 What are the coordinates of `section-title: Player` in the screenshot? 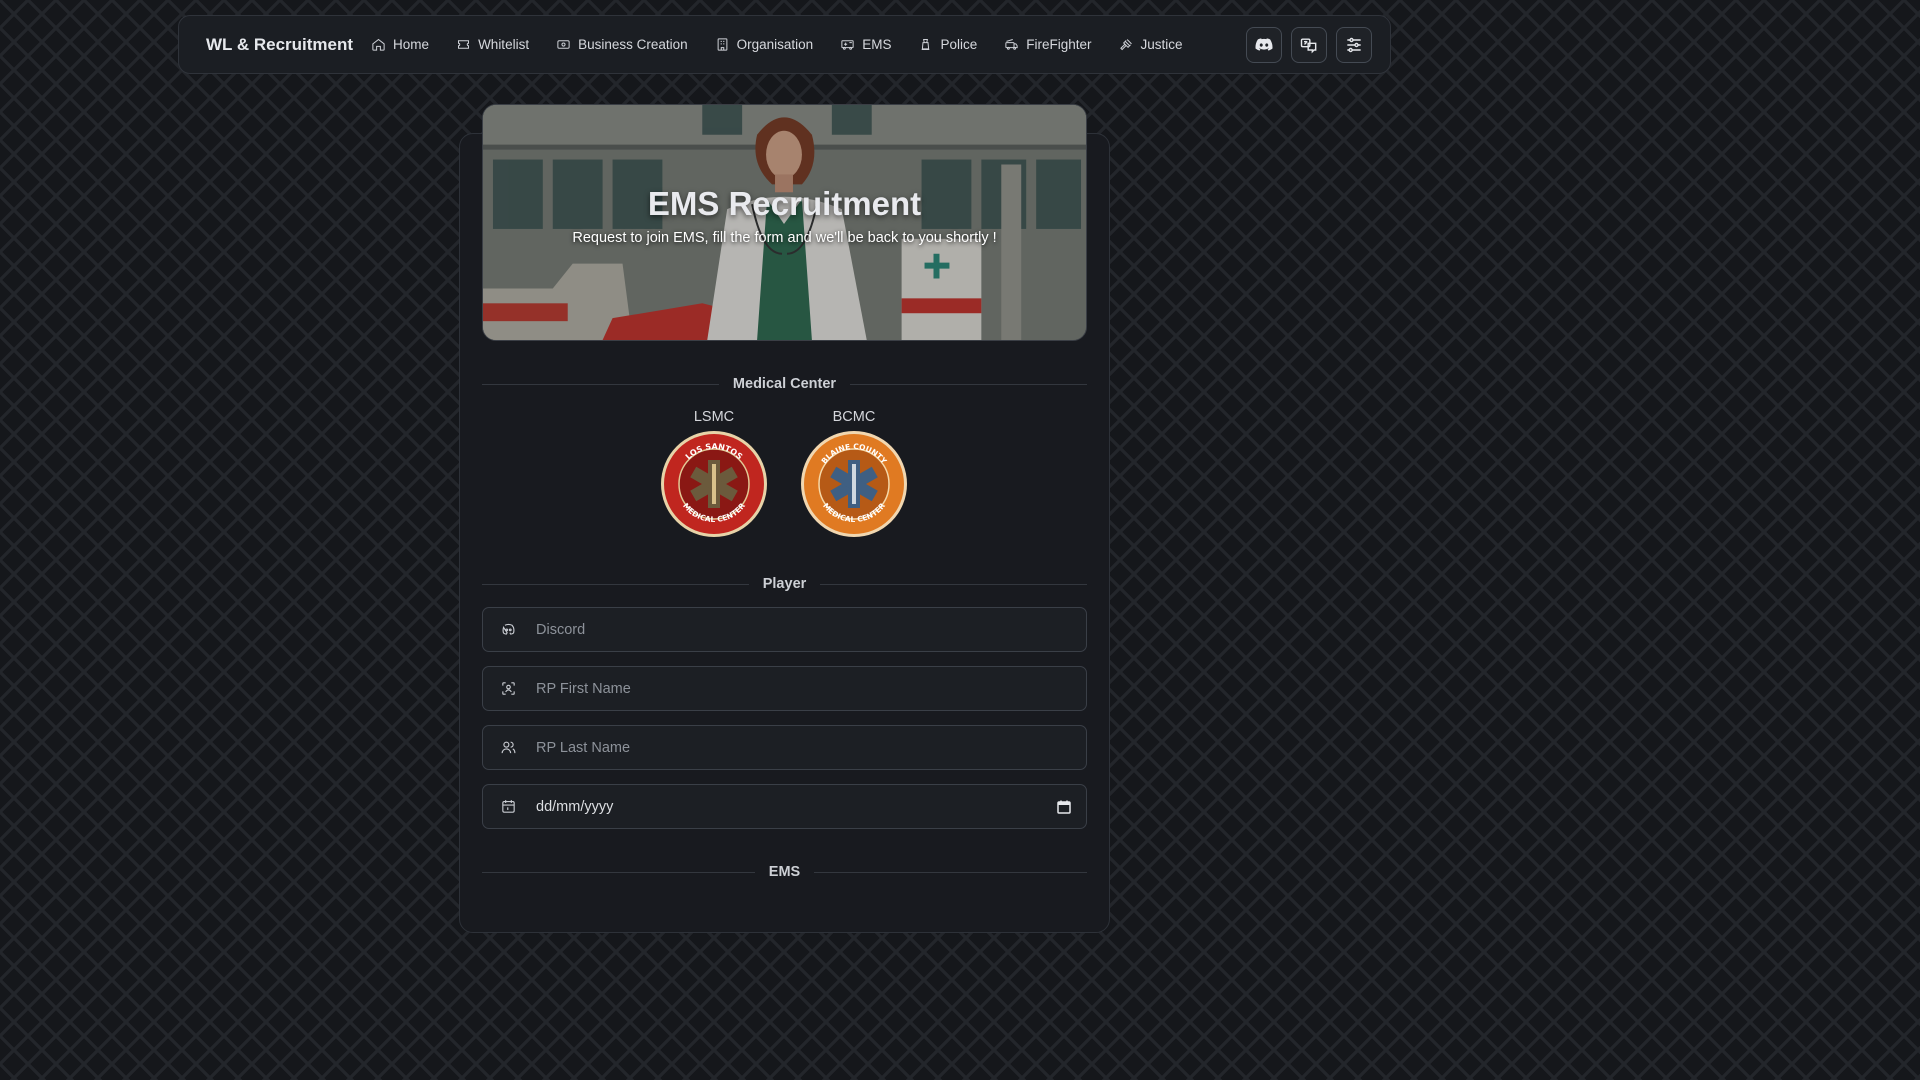 It's located at (784, 584).